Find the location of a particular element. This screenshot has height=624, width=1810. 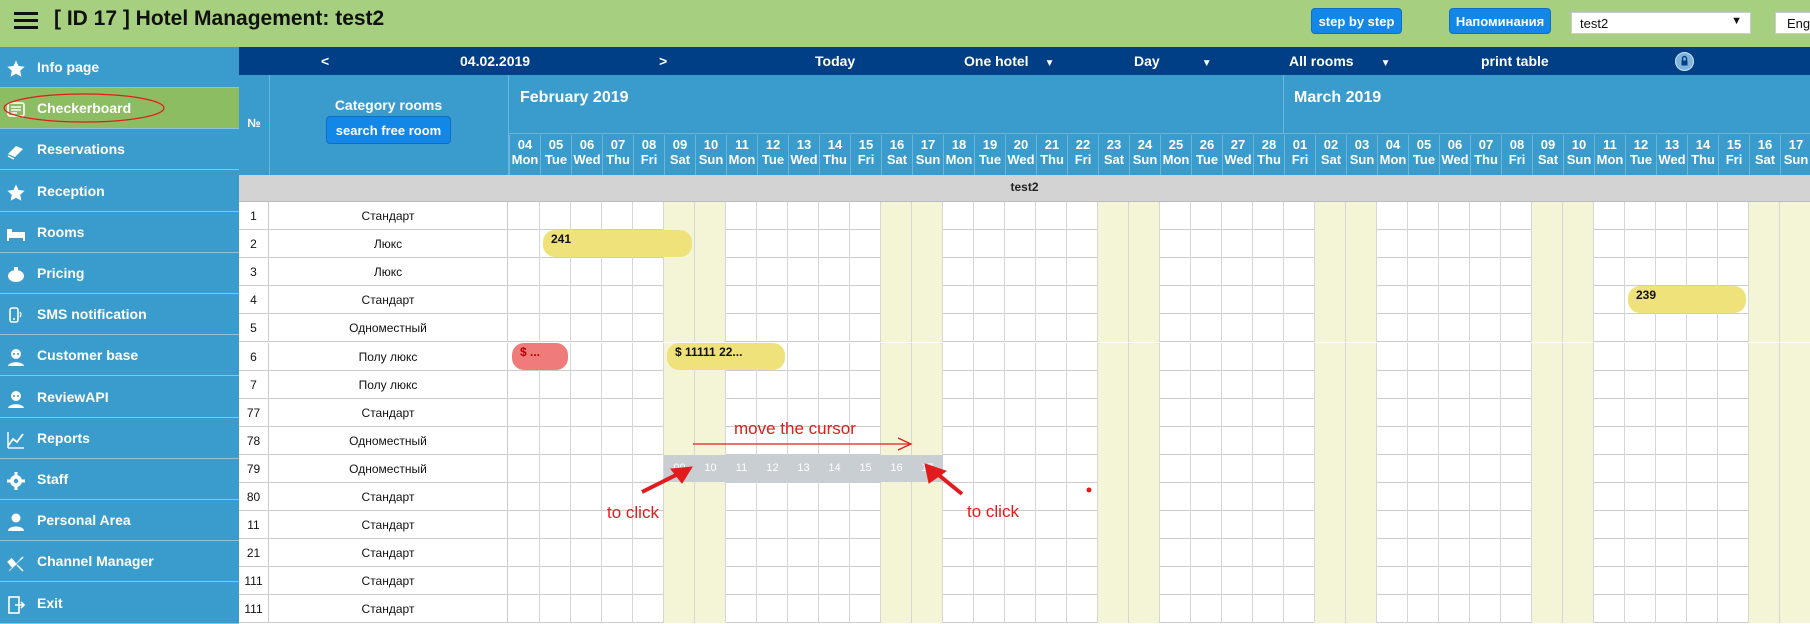

sidebar-item-reviewapi: ReviewAPI is located at coordinates (119, 397).